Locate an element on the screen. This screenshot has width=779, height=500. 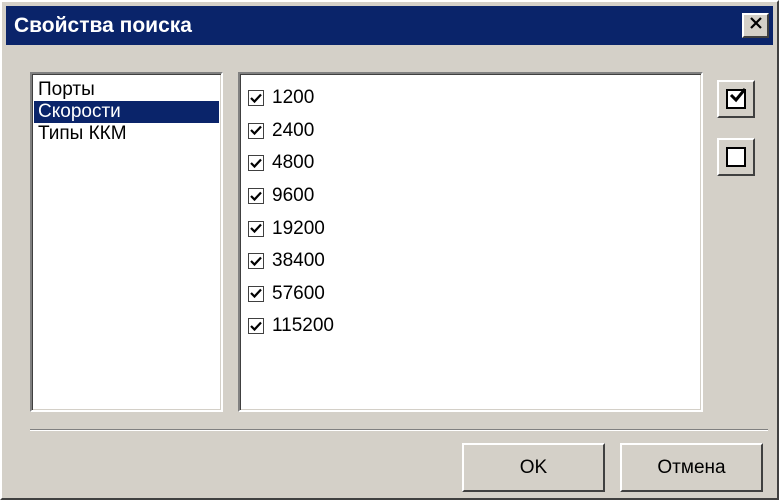
close-icon is located at coordinates (756, 25).